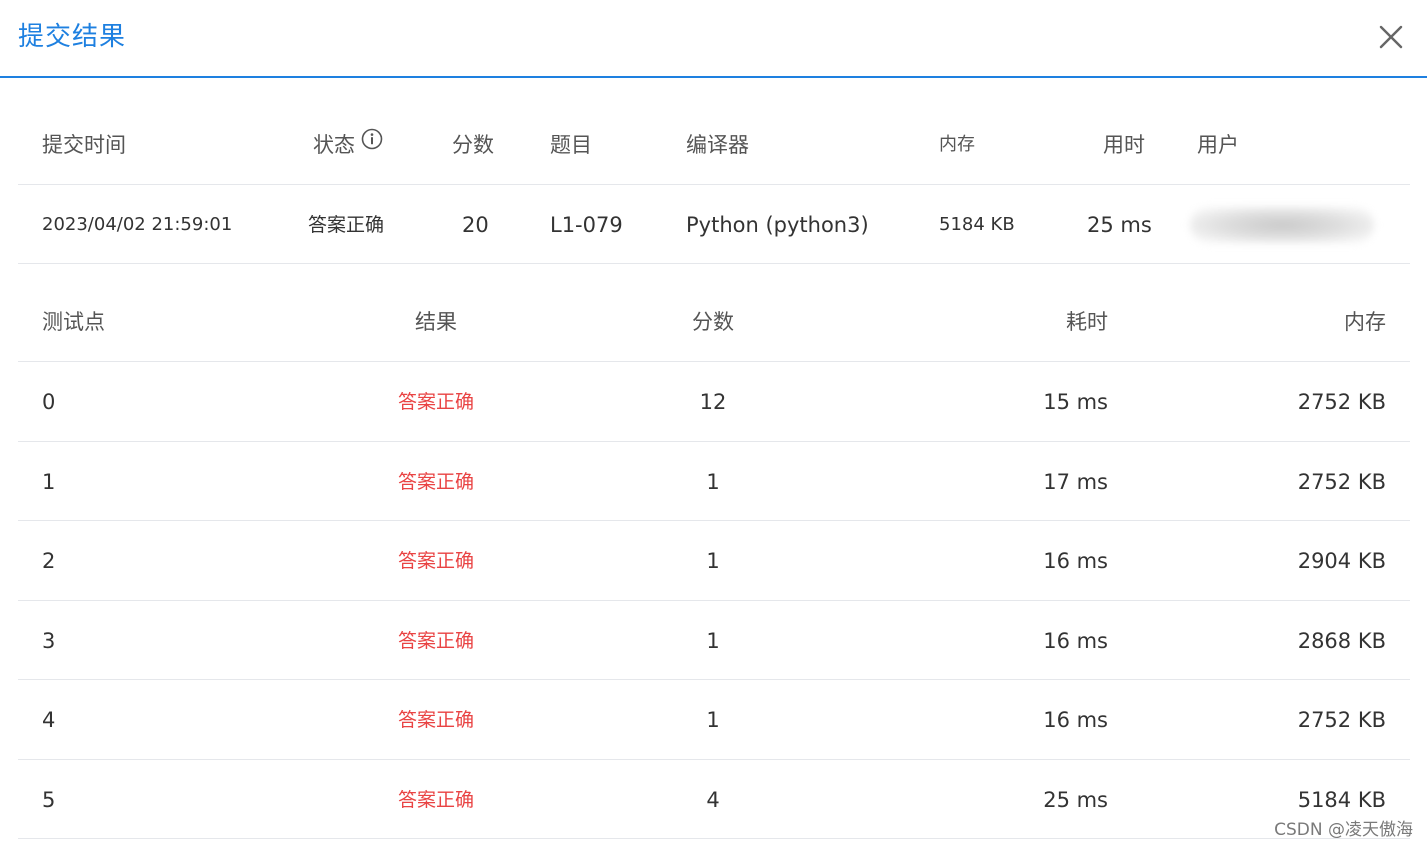  I want to click on table-row: 4 答案正确 1 16 ms 2752 KB, so click(714, 720).